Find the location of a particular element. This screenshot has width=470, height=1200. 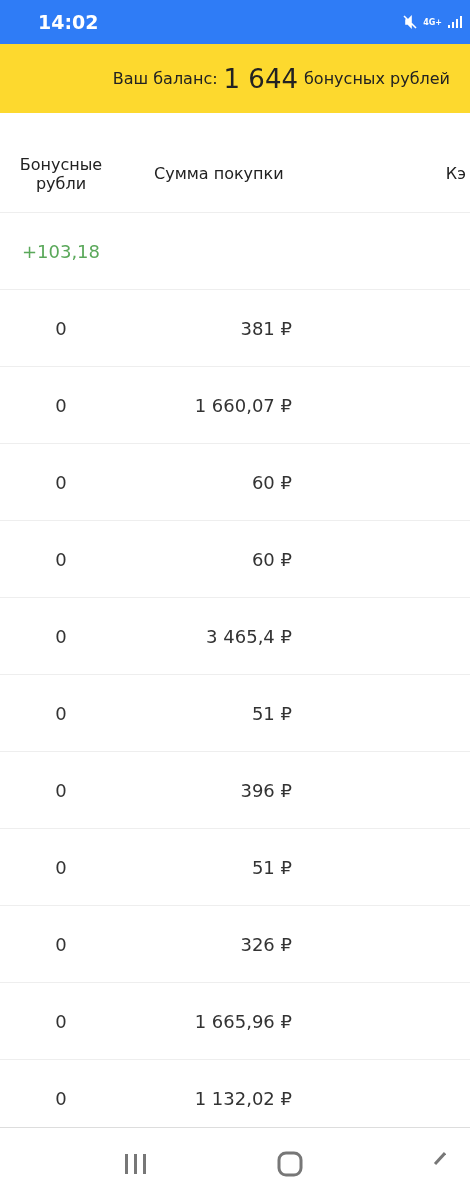

table-cell: 326 ₽ is located at coordinates (266, 944).